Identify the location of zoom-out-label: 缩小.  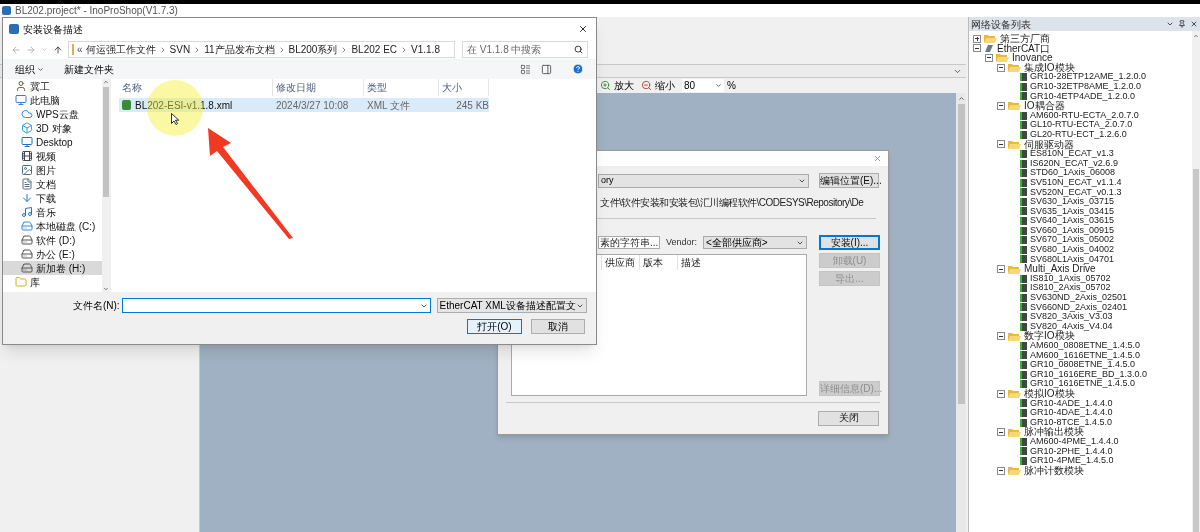
(665, 85).